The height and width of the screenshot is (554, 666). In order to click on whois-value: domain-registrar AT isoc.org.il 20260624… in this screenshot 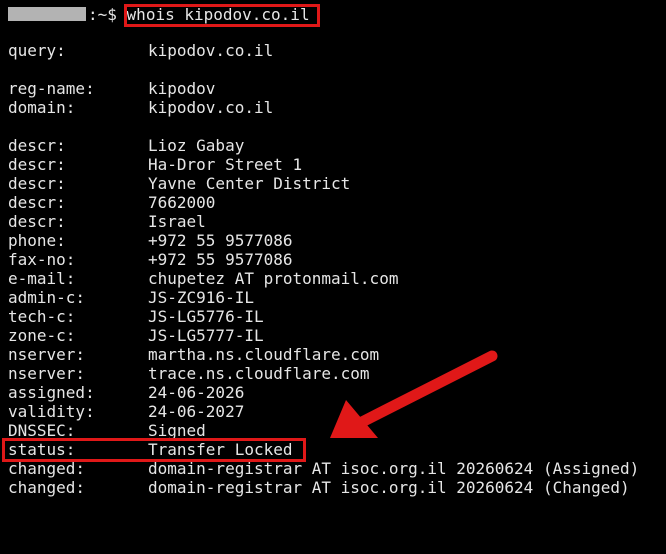, I will do `click(389, 487)`.